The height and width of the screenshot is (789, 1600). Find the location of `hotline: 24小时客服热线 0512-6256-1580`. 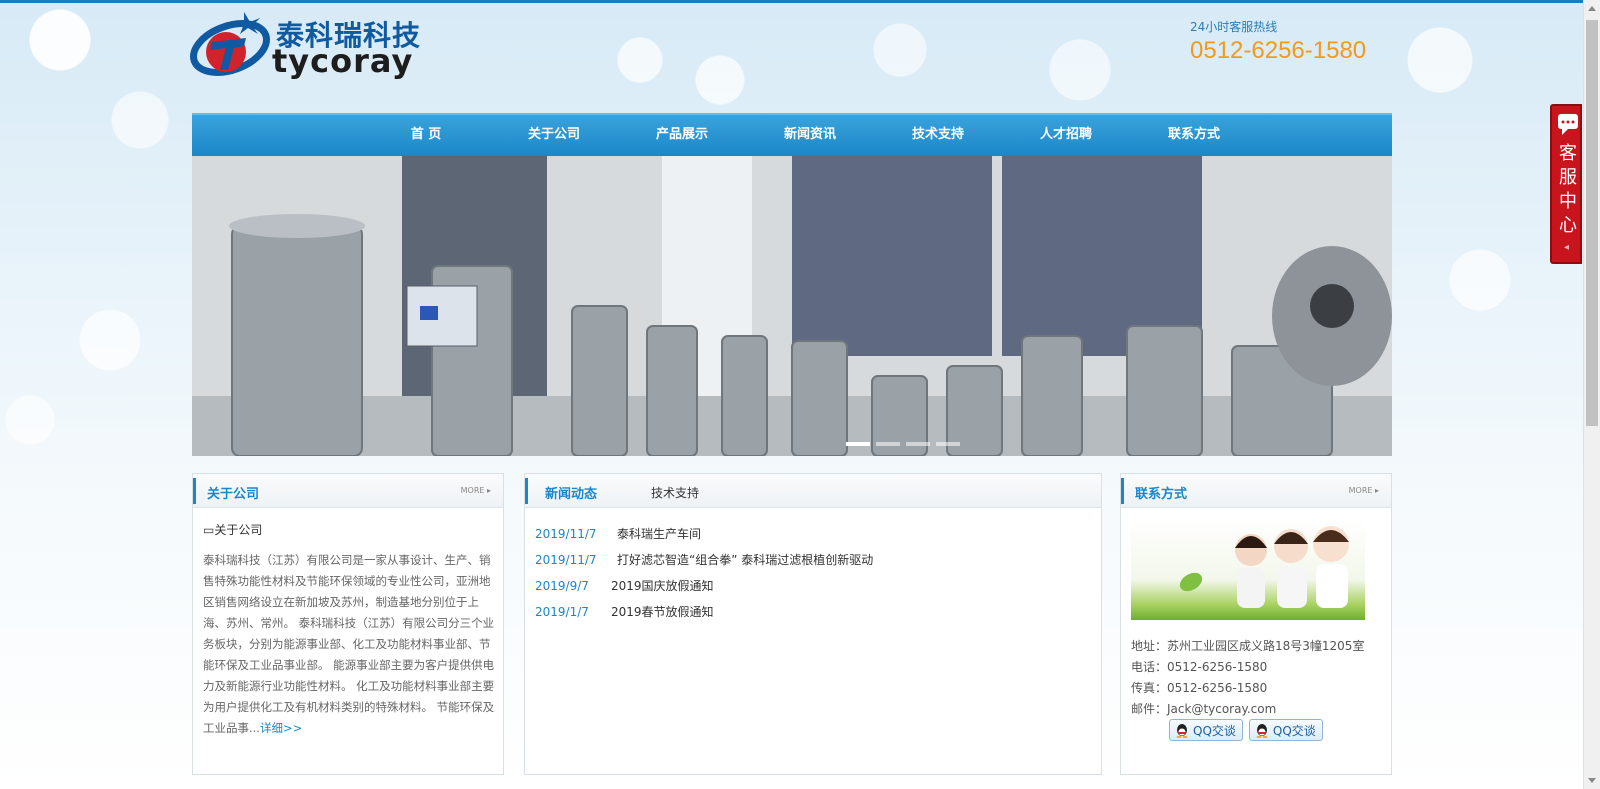

hotline: 24小时客服热线 0512-6256-1580 is located at coordinates (1278, 41).